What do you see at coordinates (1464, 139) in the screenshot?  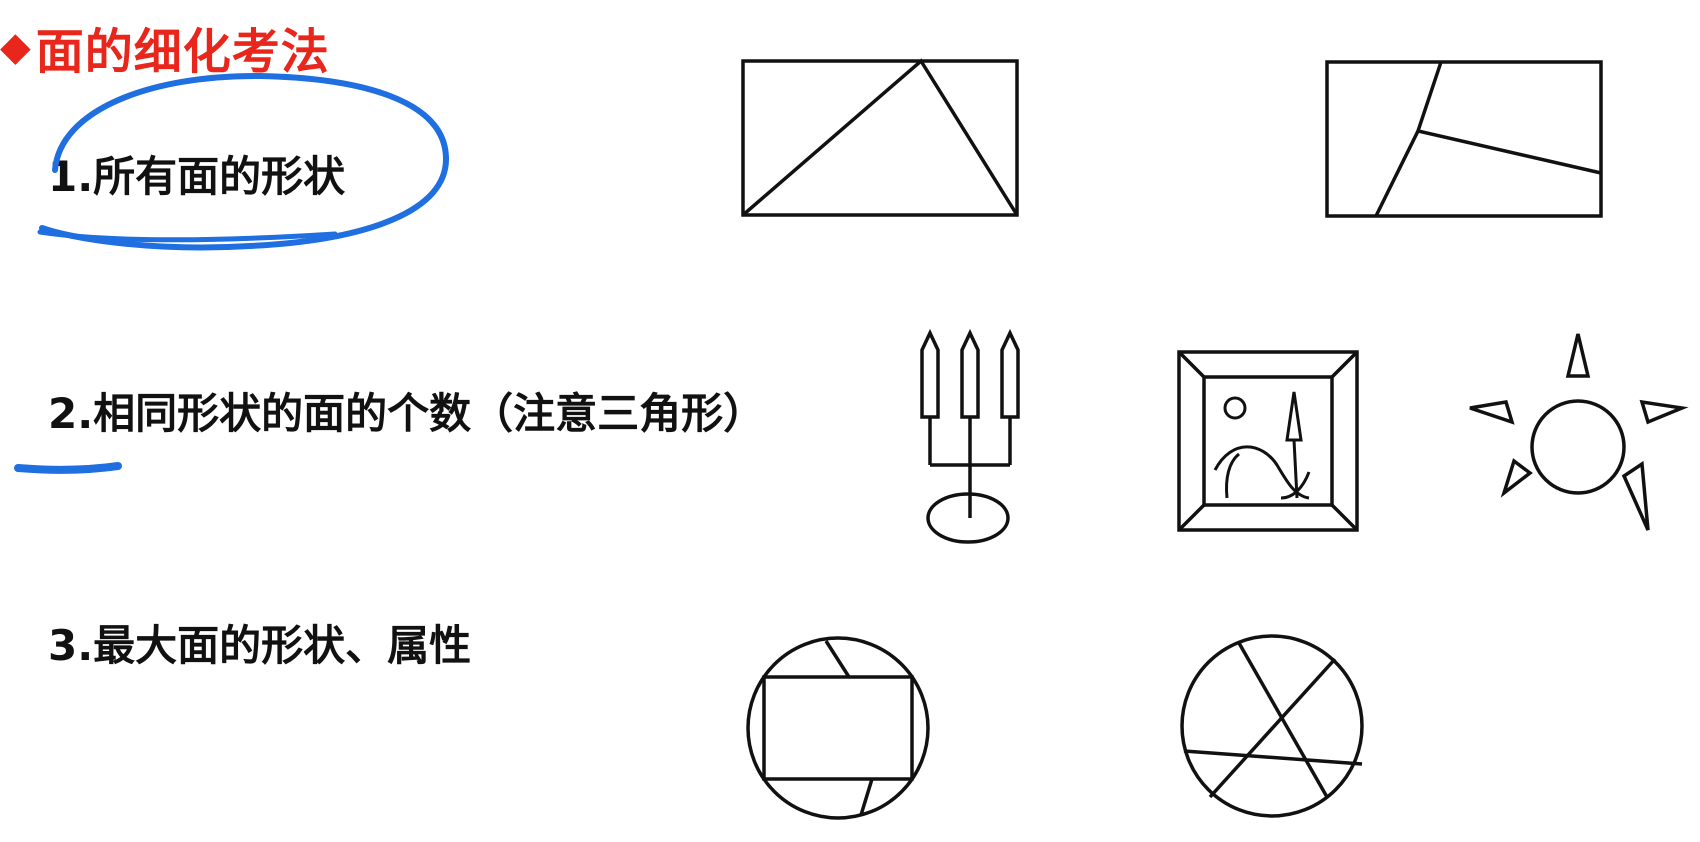 I see `figure-rectangle-with-polyline` at bounding box center [1464, 139].